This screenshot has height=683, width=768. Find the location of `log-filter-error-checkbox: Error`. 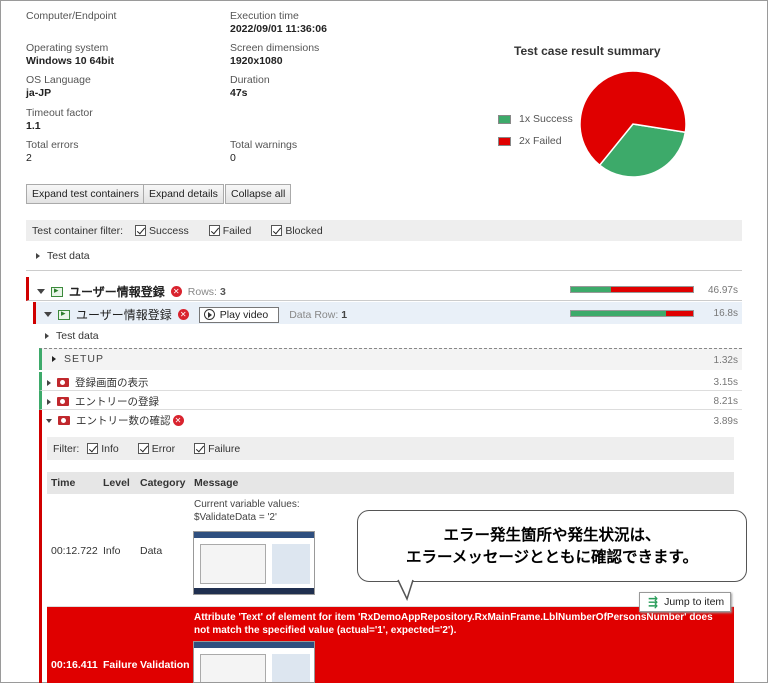

log-filter-error-checkbox: Error is located at coordinates (156, 448).